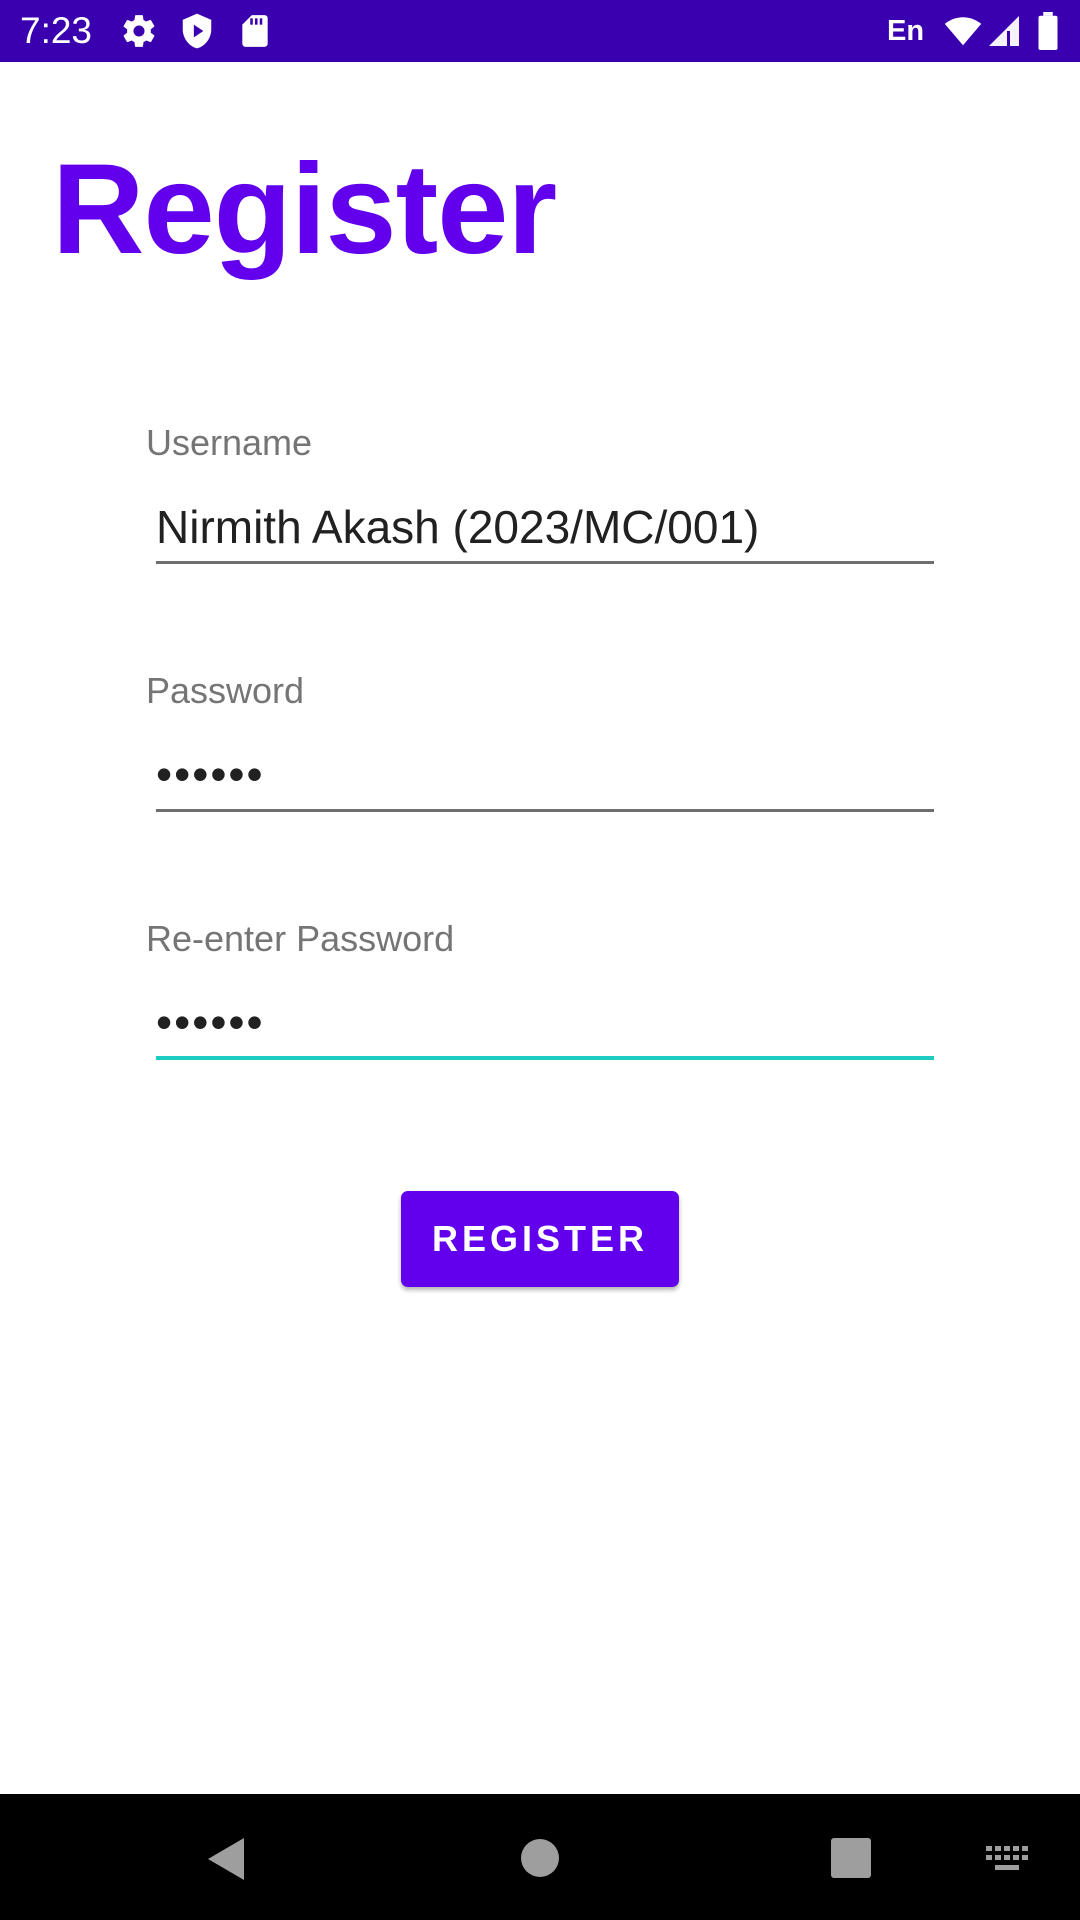 The height and width of the screenshot is (1920, 1080). Describe the element at coordinates (545, 810) in the screenshot. I see `password-underline` at that location.